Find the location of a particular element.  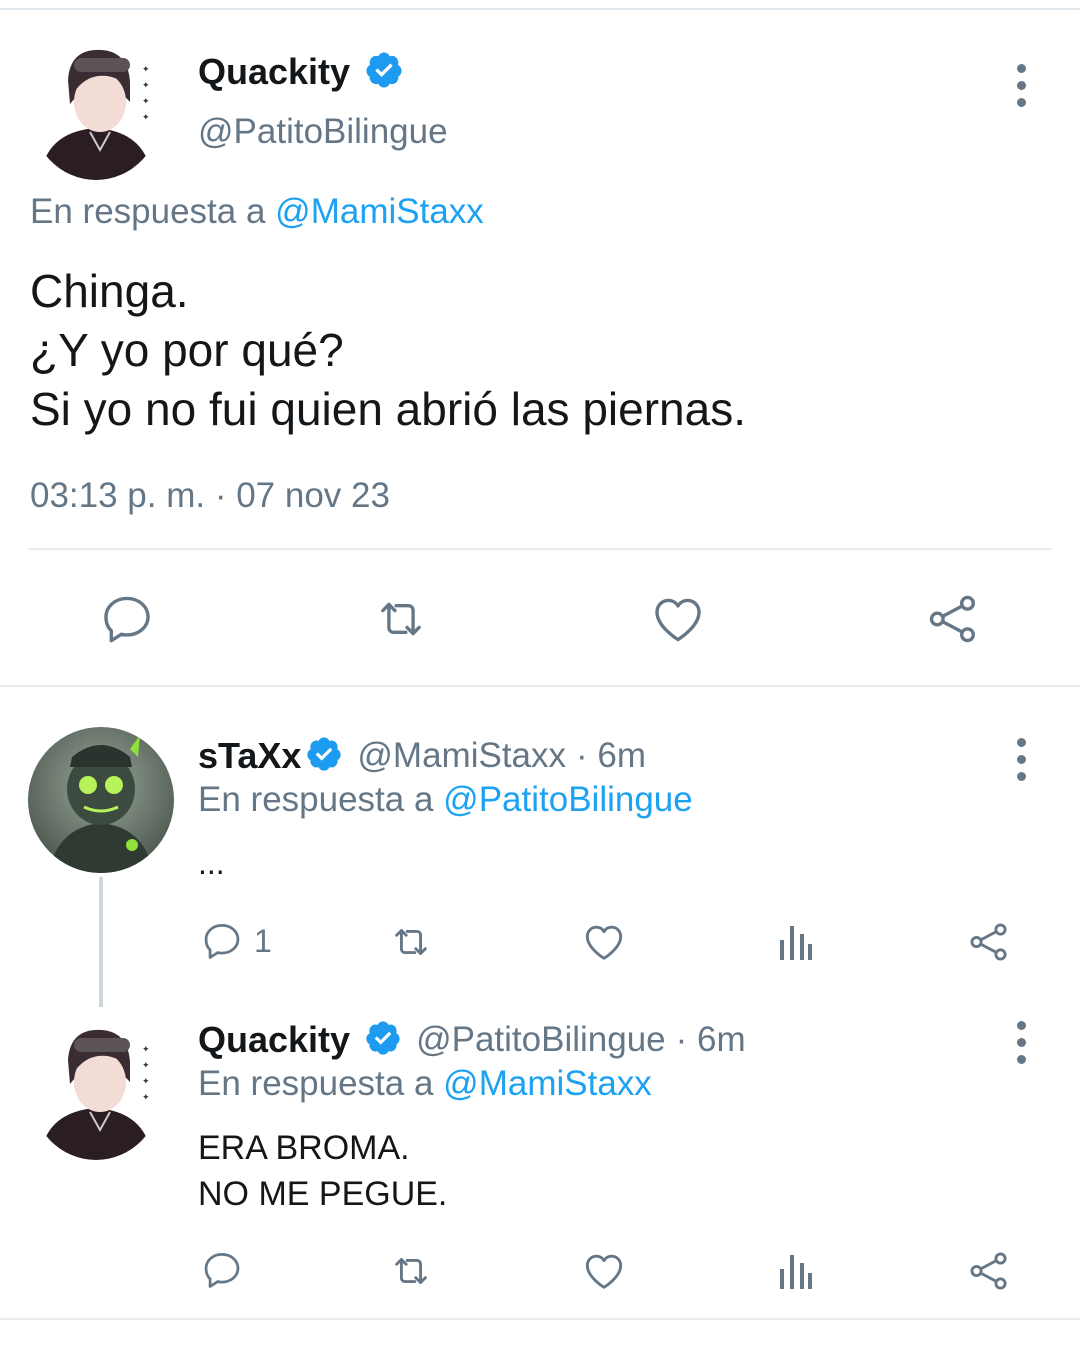

reply-context: En respuesta a @PatitoBilingue is located at coordinates (445, 800).